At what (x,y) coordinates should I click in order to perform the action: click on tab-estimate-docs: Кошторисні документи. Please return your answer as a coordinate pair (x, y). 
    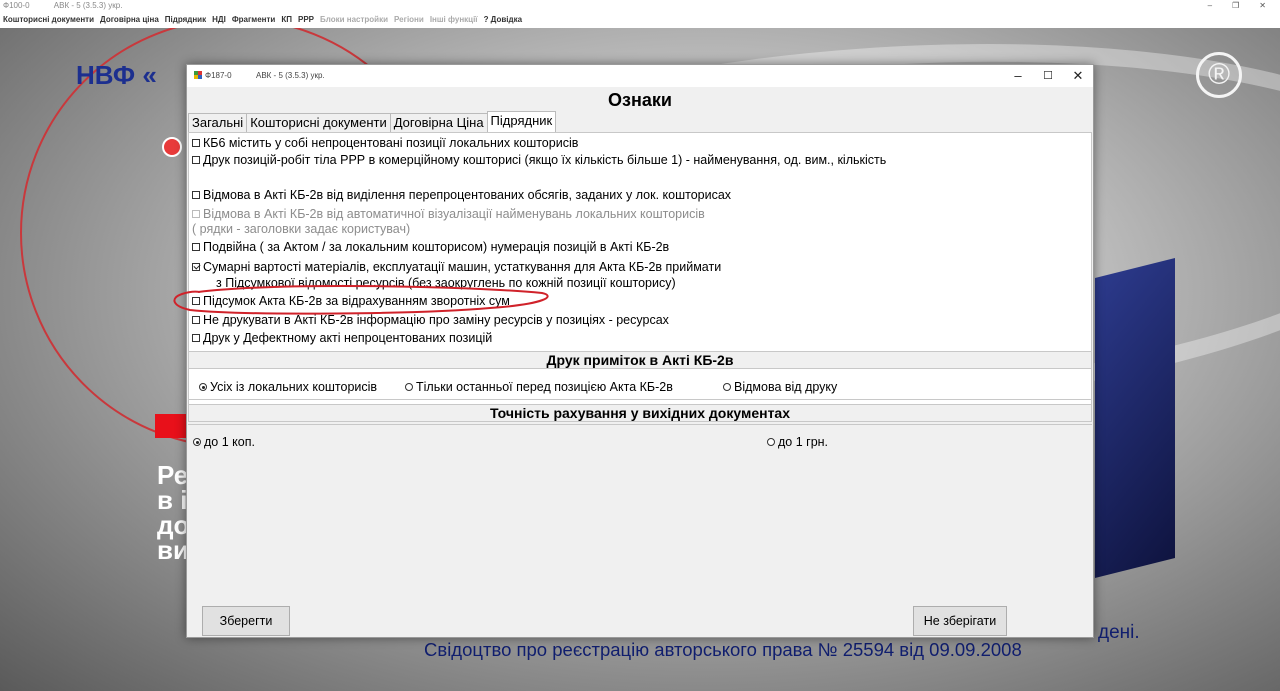
    Looking at the image, I should click on (318, 122).